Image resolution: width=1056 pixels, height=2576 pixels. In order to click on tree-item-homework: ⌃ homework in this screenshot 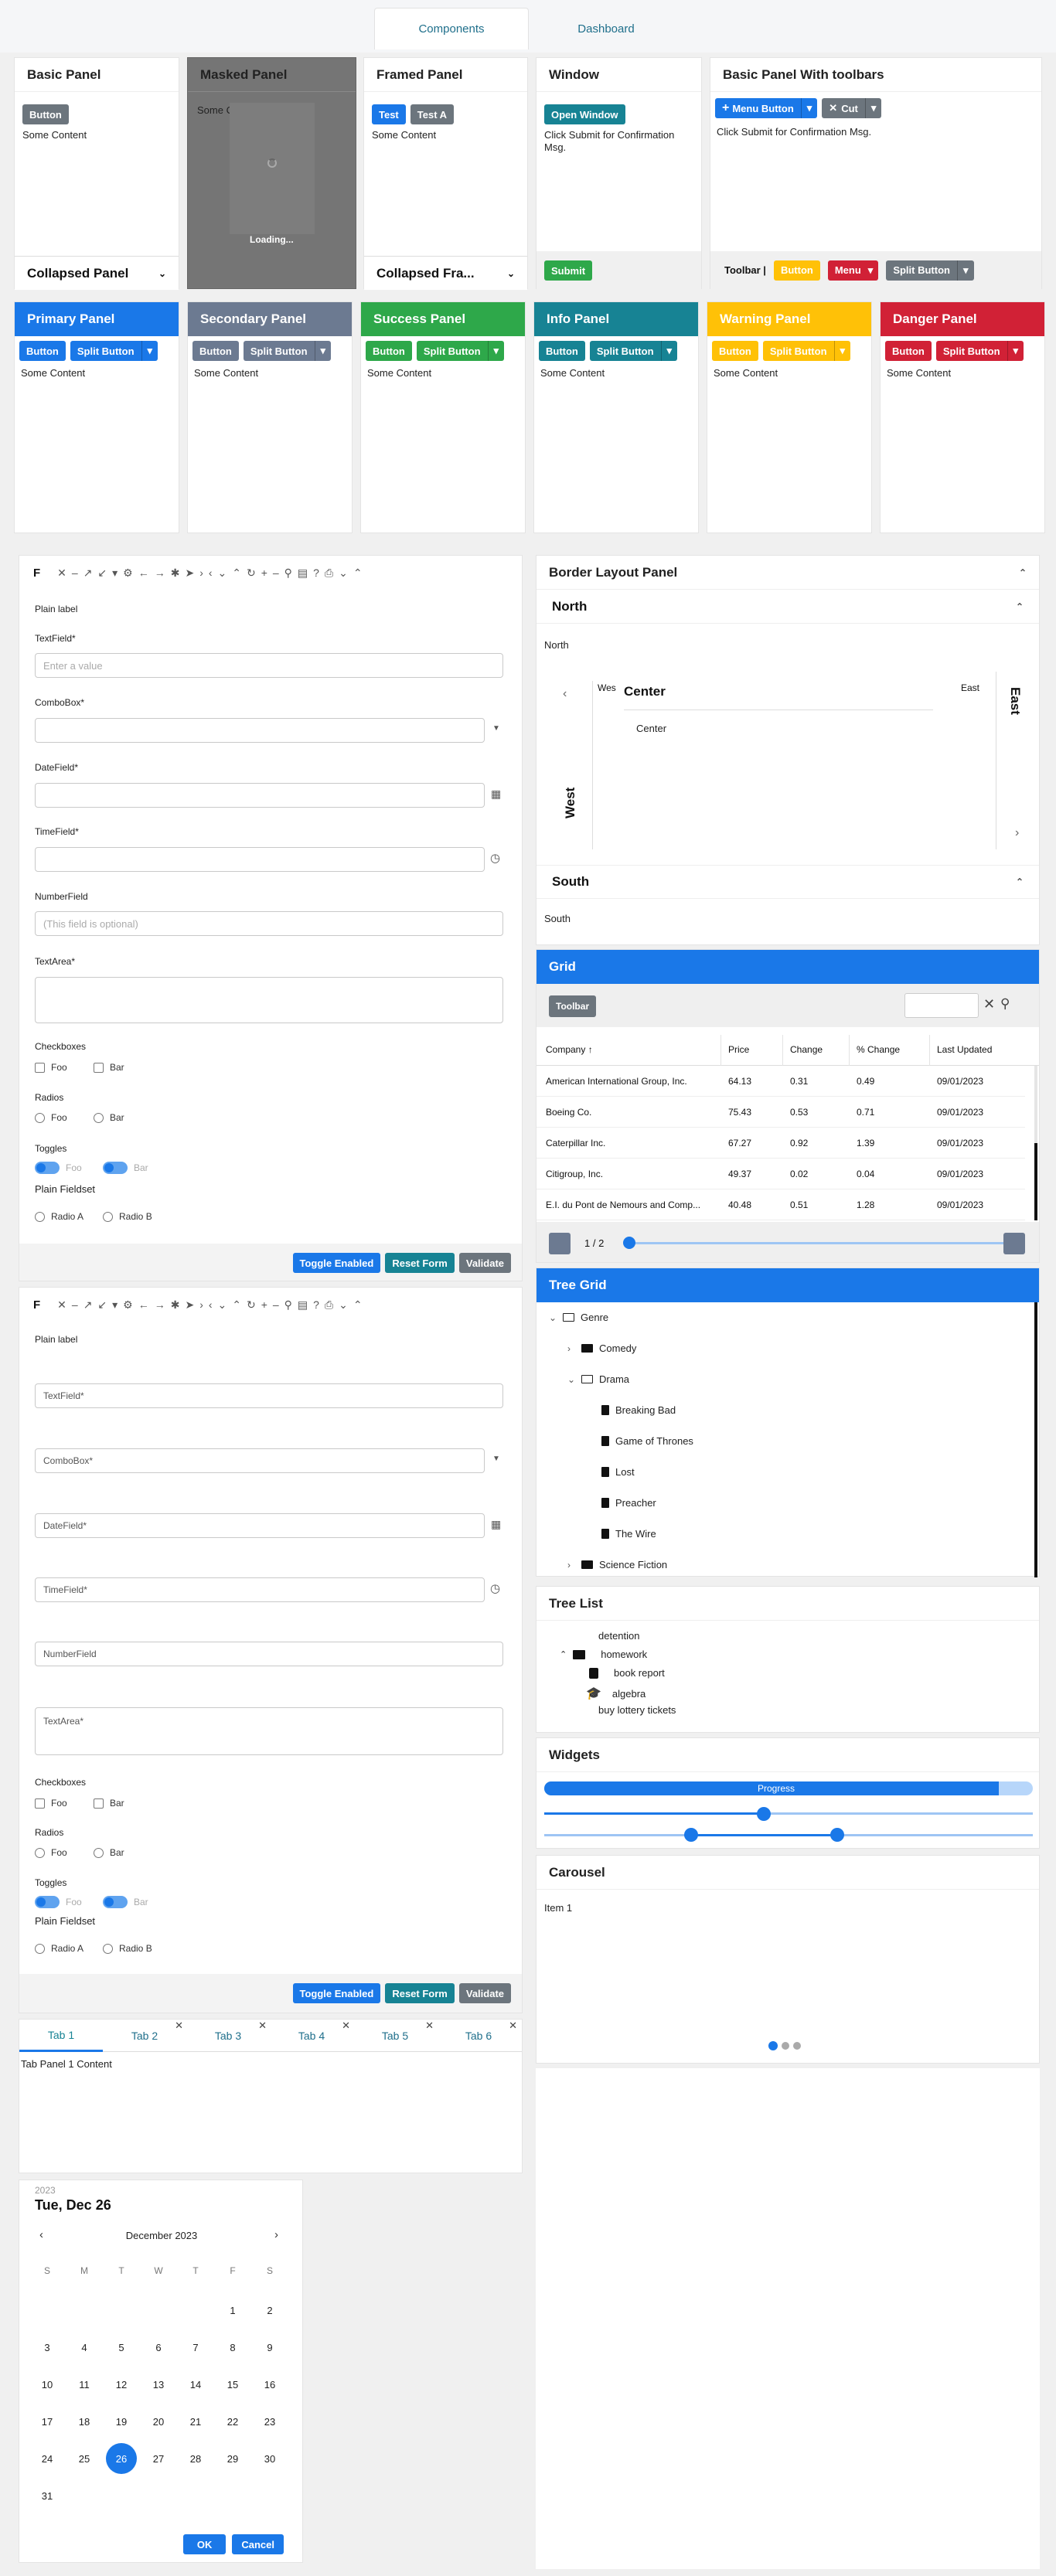, I will do `click(603, 1654)`.